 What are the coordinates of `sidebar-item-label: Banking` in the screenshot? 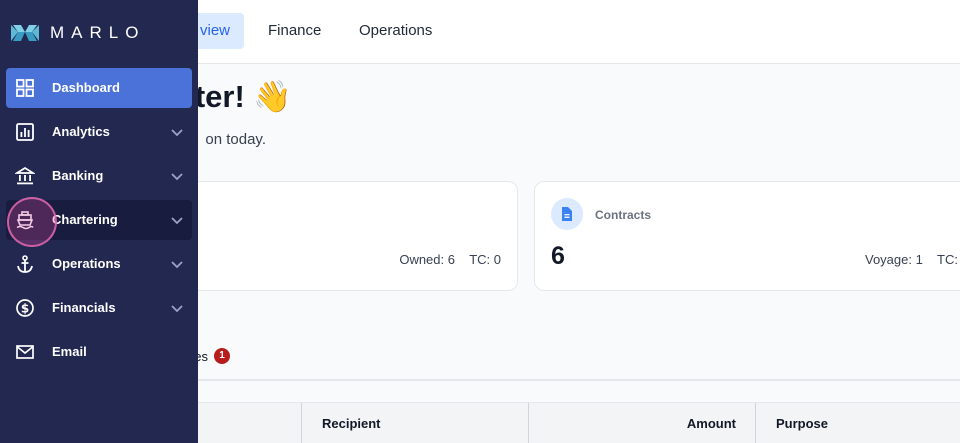 It's located at (78, 175).